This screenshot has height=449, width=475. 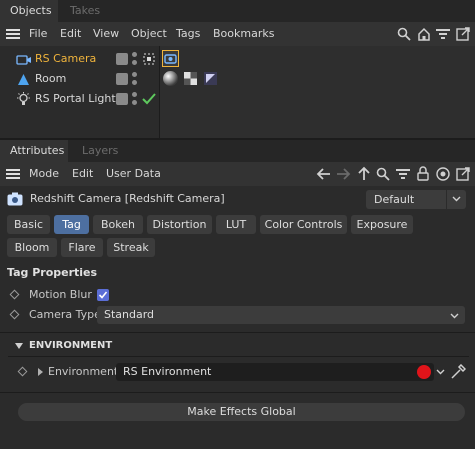 I want to click on camera-icon, so click(x=15, y=199).